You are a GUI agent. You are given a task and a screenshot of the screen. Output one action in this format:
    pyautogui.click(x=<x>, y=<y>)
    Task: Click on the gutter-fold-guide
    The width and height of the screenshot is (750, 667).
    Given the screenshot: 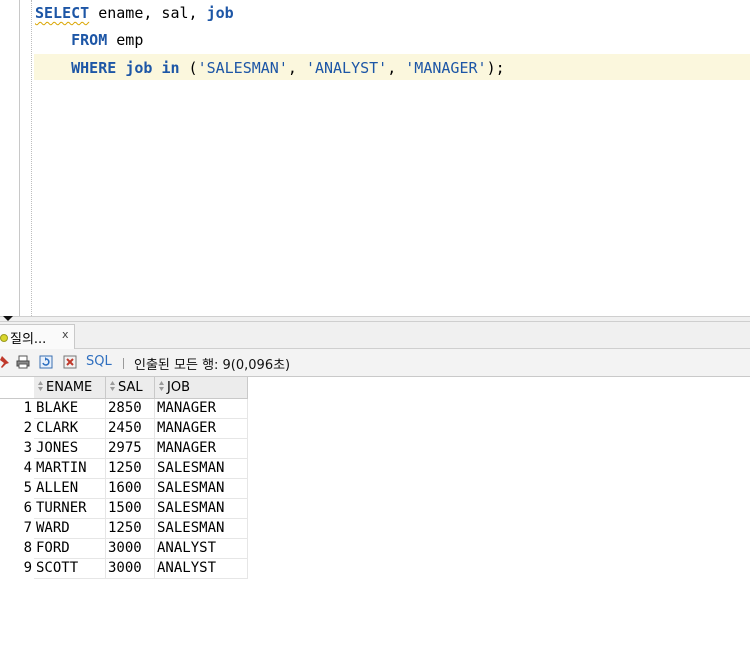 What is the action you would take?
    pyautogui.click(x=31, y=158)
    